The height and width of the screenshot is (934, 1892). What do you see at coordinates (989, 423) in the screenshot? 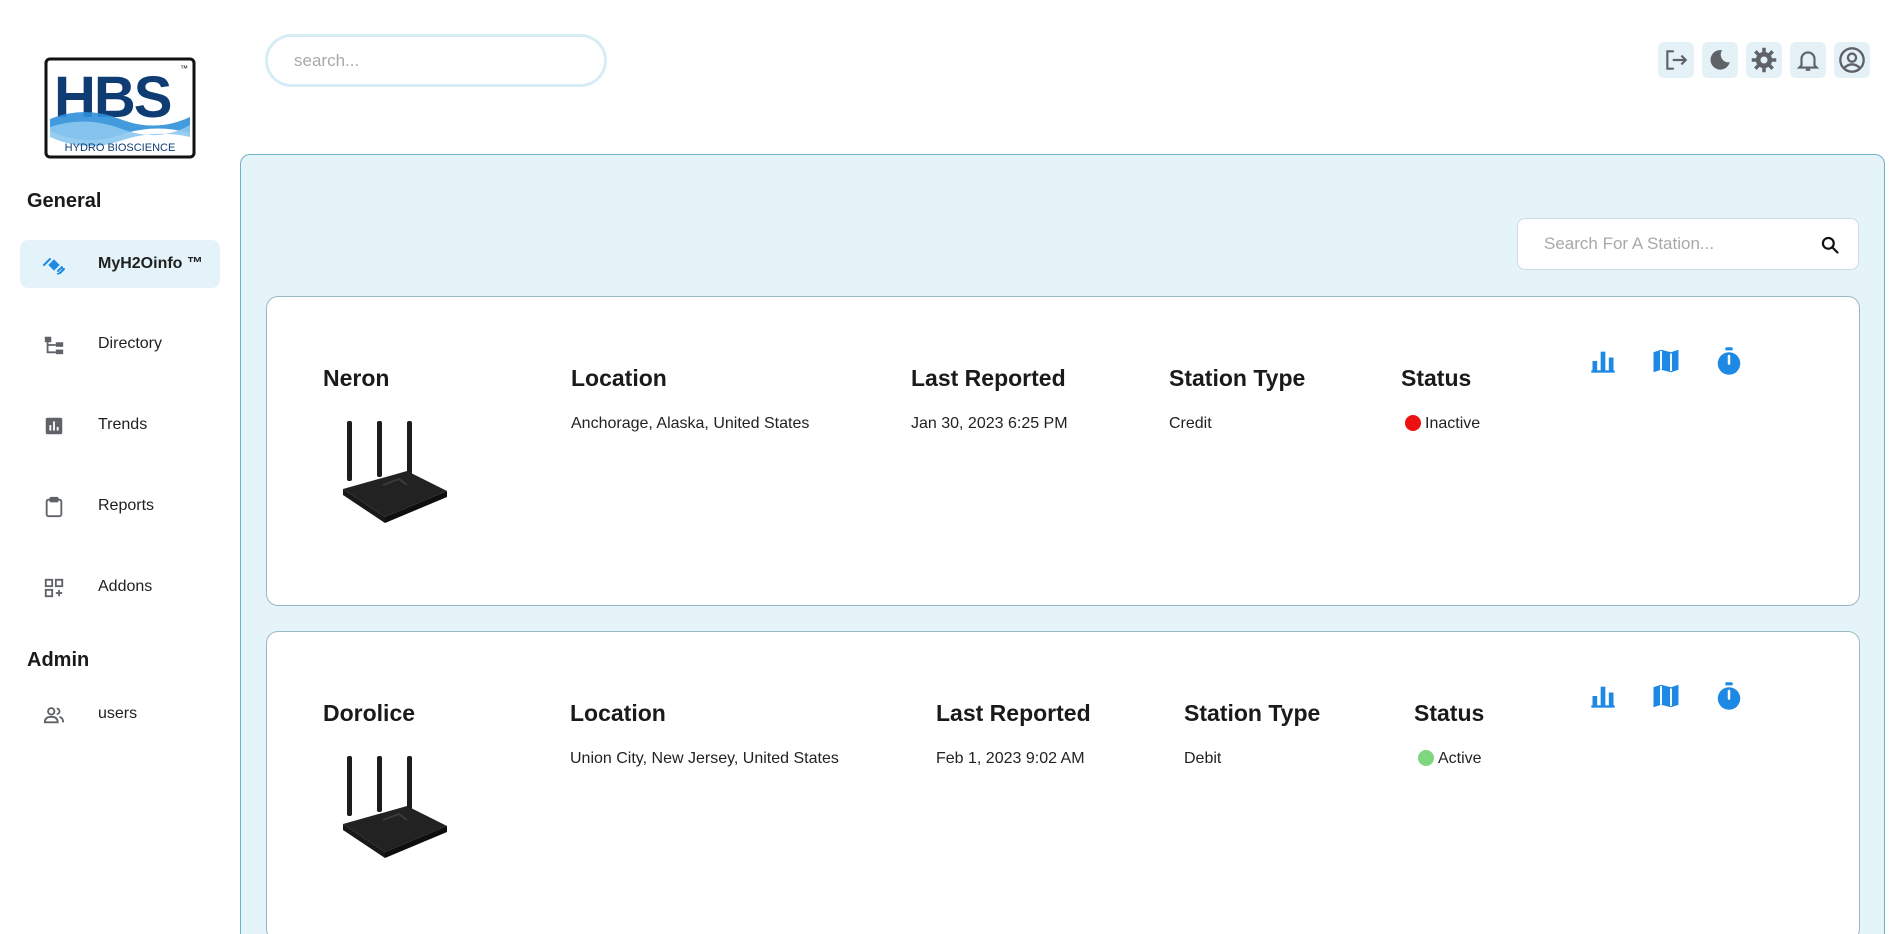
I see `last-reported-value: Jan 30, 2023 6:25 PM` at bounding box center [989, 423].